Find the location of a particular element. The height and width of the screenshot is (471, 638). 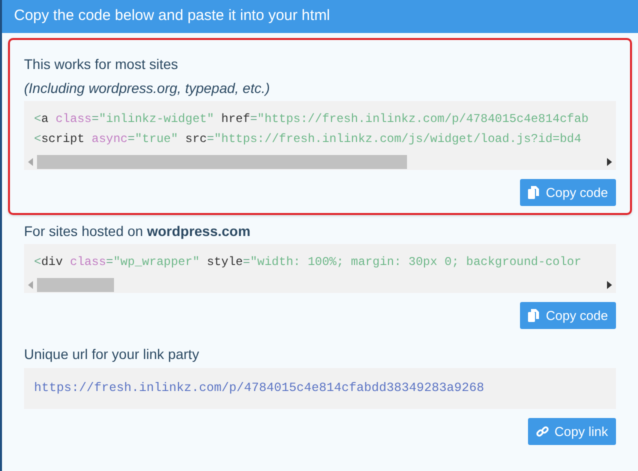

section-title: Unique url for your link party is located at coordinates (112, 354).